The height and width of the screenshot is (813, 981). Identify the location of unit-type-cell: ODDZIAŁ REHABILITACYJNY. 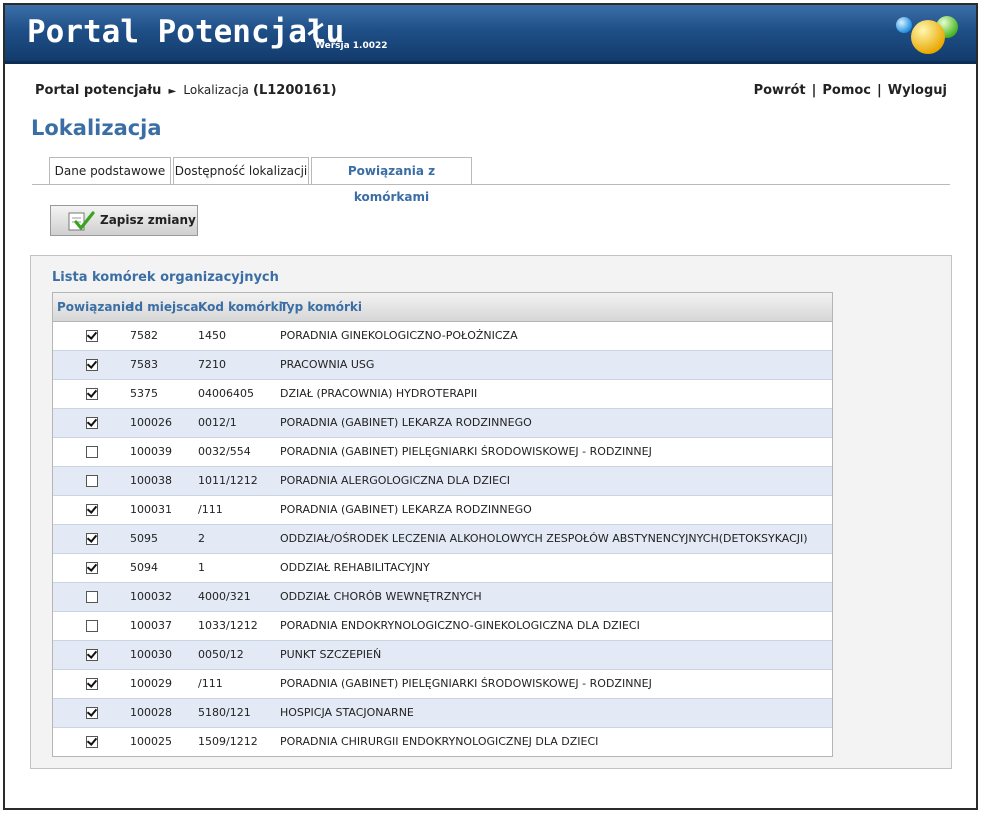
(355, 567).